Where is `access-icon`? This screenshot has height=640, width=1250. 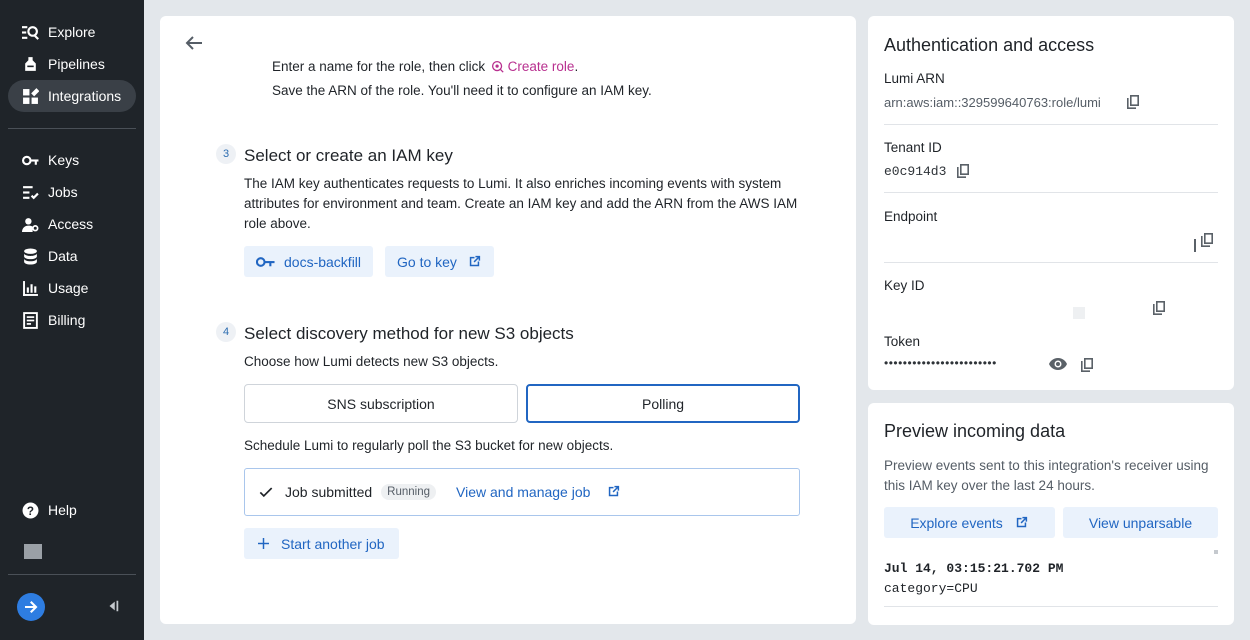
access-icon is located at coordinates (30, 224).